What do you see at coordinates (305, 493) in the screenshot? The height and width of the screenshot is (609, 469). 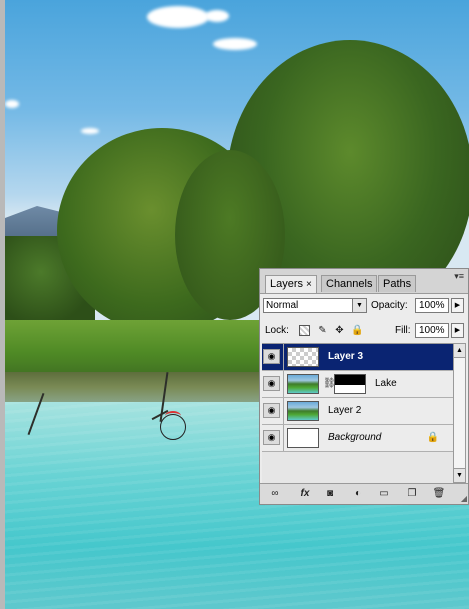 I see `fx-icon: fx` at bounding box center [305, 493].